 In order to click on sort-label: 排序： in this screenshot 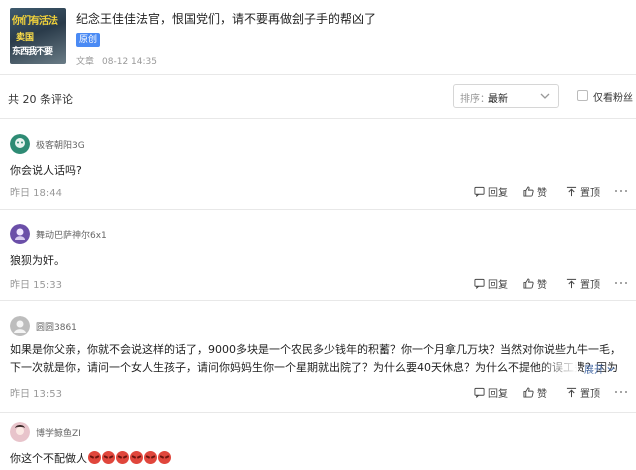, I will do `click(475, 99)`.